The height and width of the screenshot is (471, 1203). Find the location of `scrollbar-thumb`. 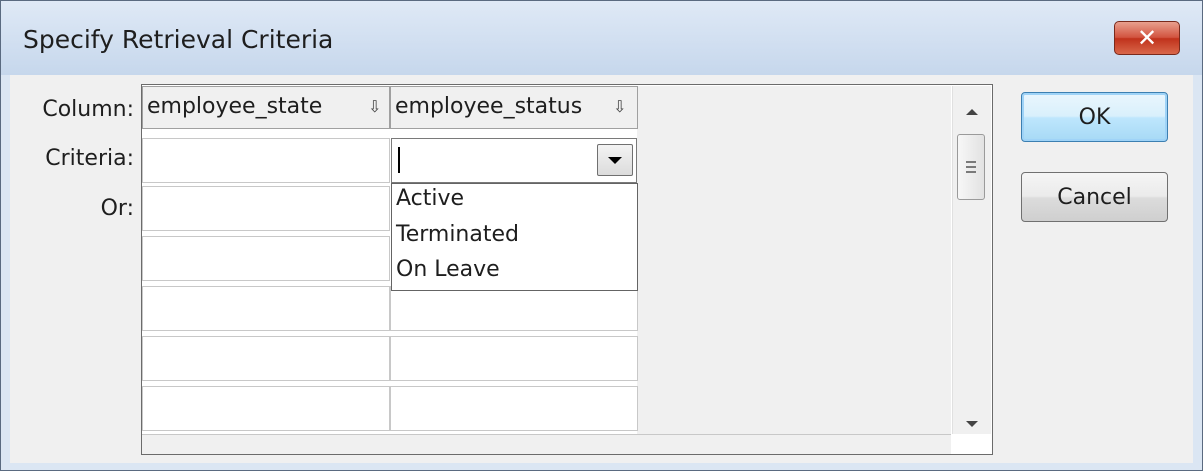

scrollbar-thumb is located at coordinates (971, 167).